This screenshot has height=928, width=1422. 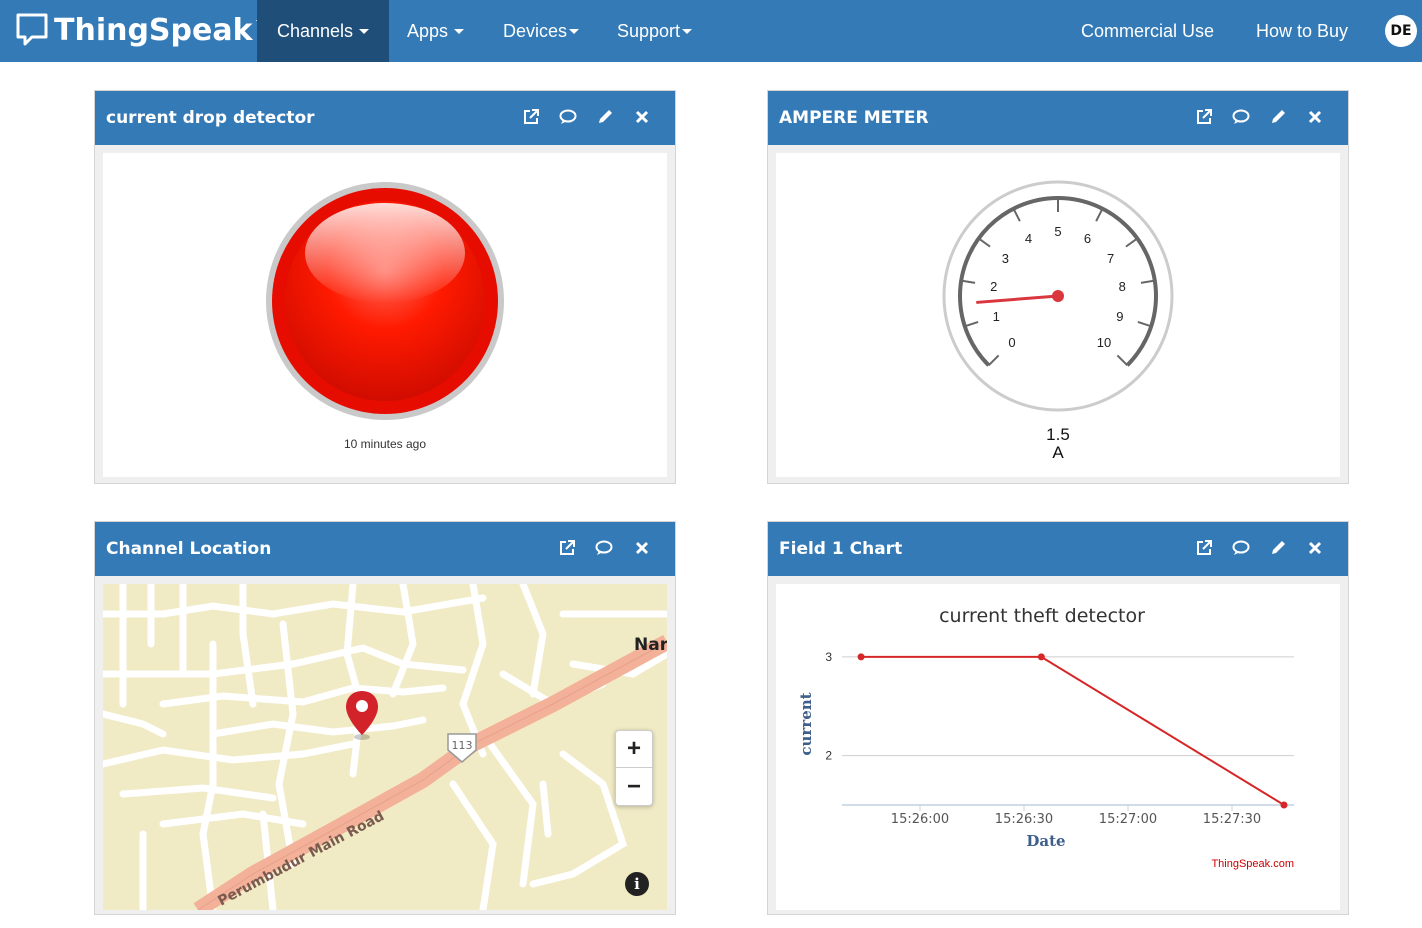 What do you see at coordinates (649, 30) in the screenshot?
I see `nav-support-label: Support` at bounding box center [649, 30].